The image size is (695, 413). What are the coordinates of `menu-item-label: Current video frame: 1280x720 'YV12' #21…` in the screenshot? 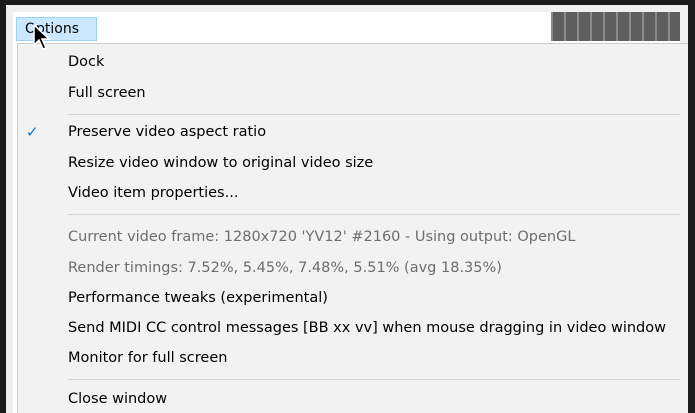 It's located at (322, 237).